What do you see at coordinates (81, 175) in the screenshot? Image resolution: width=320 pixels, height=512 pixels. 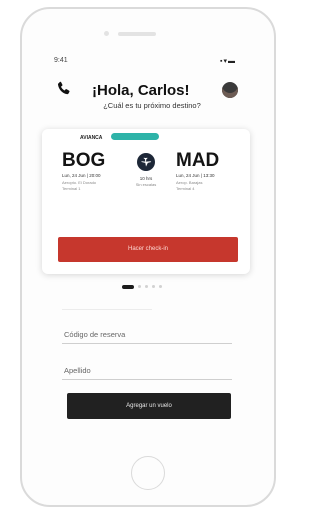 I see `origin-datetime: Lun, 24 Jun | 20:00` at bounding box center [81, 175].